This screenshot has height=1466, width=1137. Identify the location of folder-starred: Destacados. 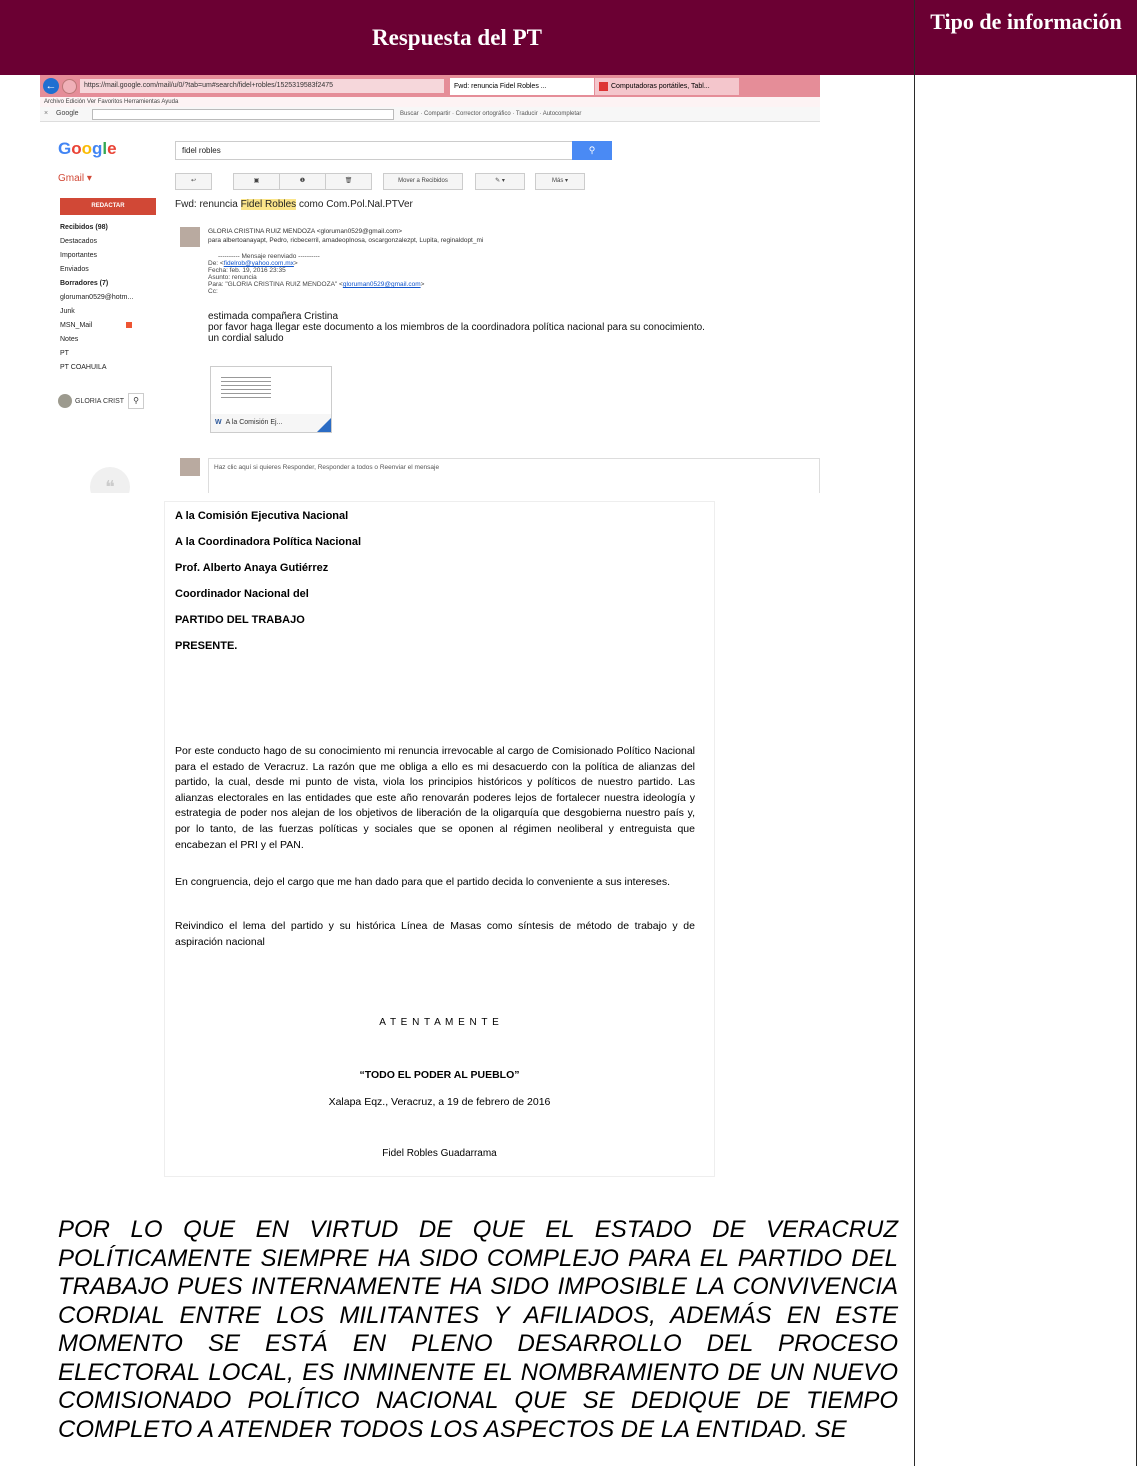
(115, 242).